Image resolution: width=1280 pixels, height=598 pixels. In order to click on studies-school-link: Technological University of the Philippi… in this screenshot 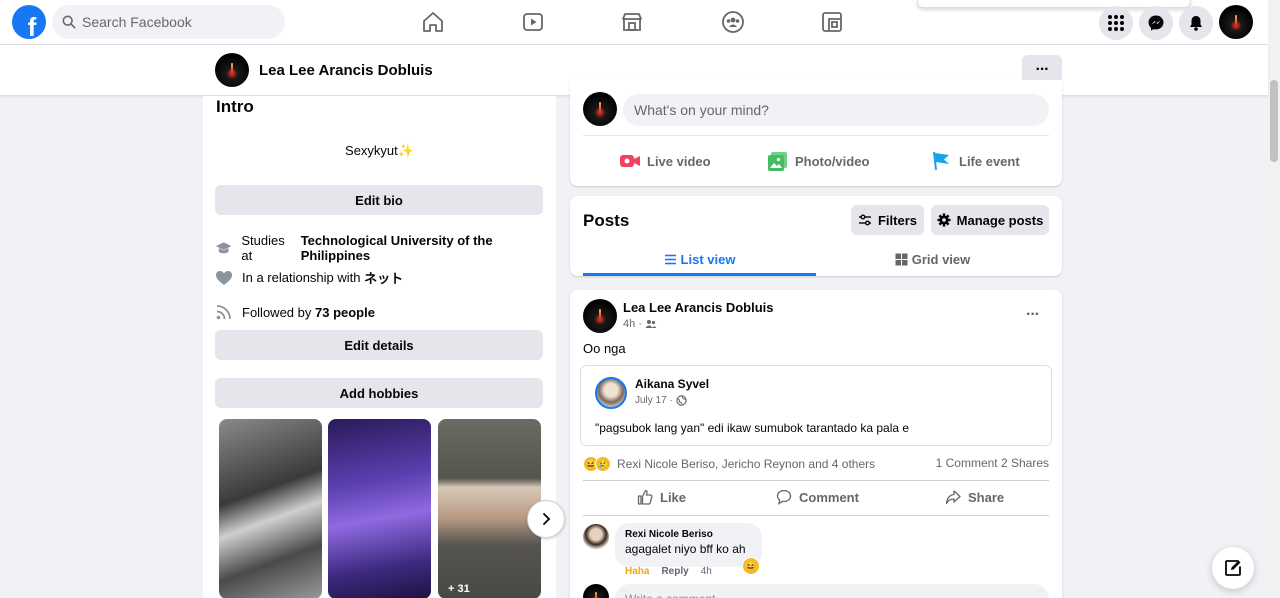, I will do `click(428, 248)`.